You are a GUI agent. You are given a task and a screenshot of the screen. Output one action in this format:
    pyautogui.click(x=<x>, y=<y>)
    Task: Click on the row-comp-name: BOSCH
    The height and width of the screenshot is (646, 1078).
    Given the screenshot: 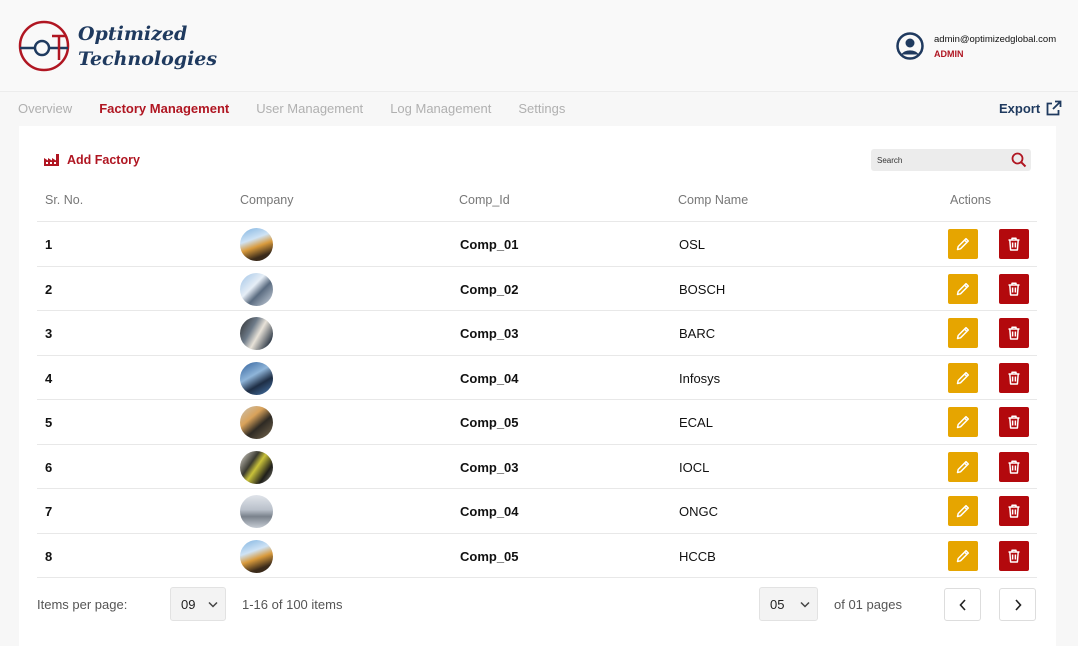 What is the action you would take?
    pyautogui.click(x=702, y=289)
    